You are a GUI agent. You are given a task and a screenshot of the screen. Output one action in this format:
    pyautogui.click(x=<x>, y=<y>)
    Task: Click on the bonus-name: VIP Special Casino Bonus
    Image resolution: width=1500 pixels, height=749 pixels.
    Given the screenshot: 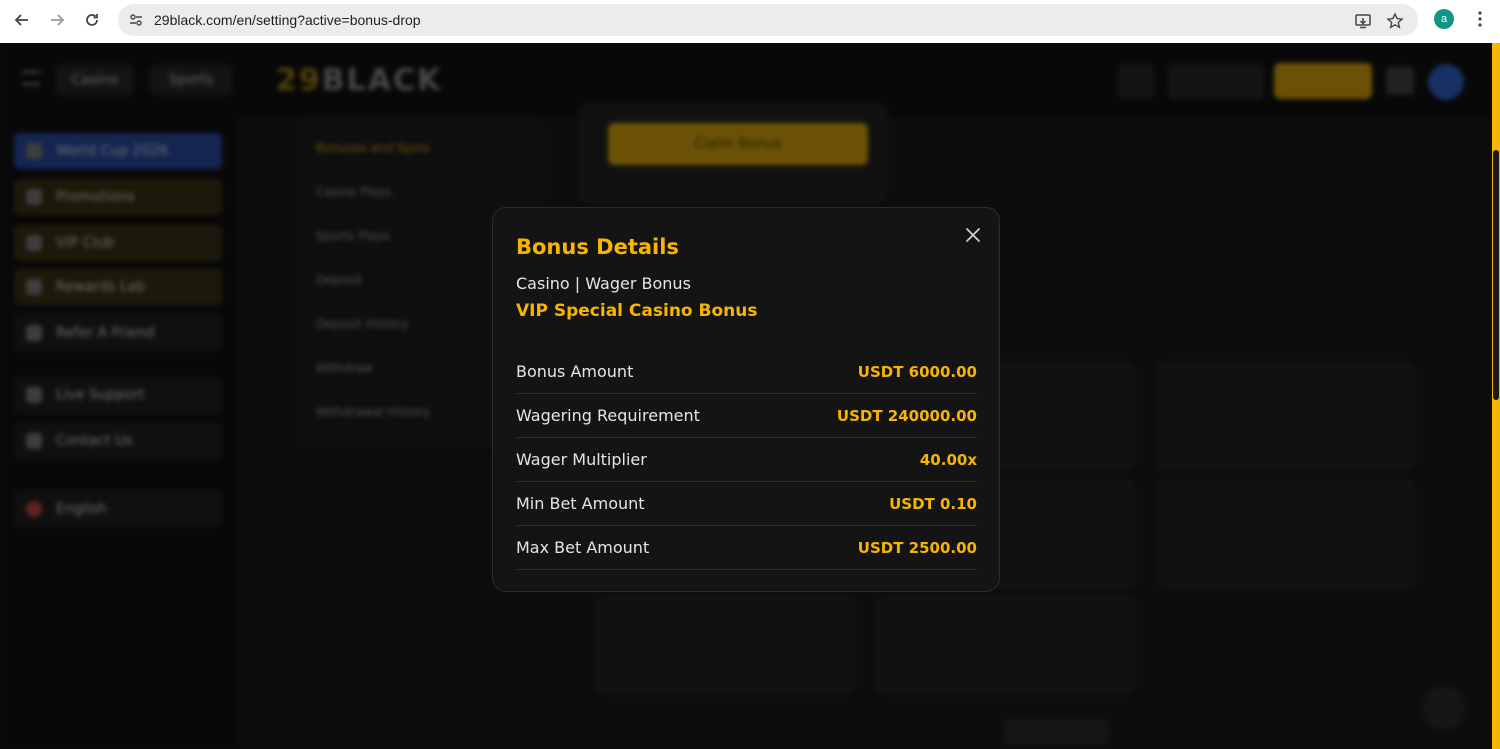 What is the action you would take?
    pyautogui.click(x=637, y=311)
    